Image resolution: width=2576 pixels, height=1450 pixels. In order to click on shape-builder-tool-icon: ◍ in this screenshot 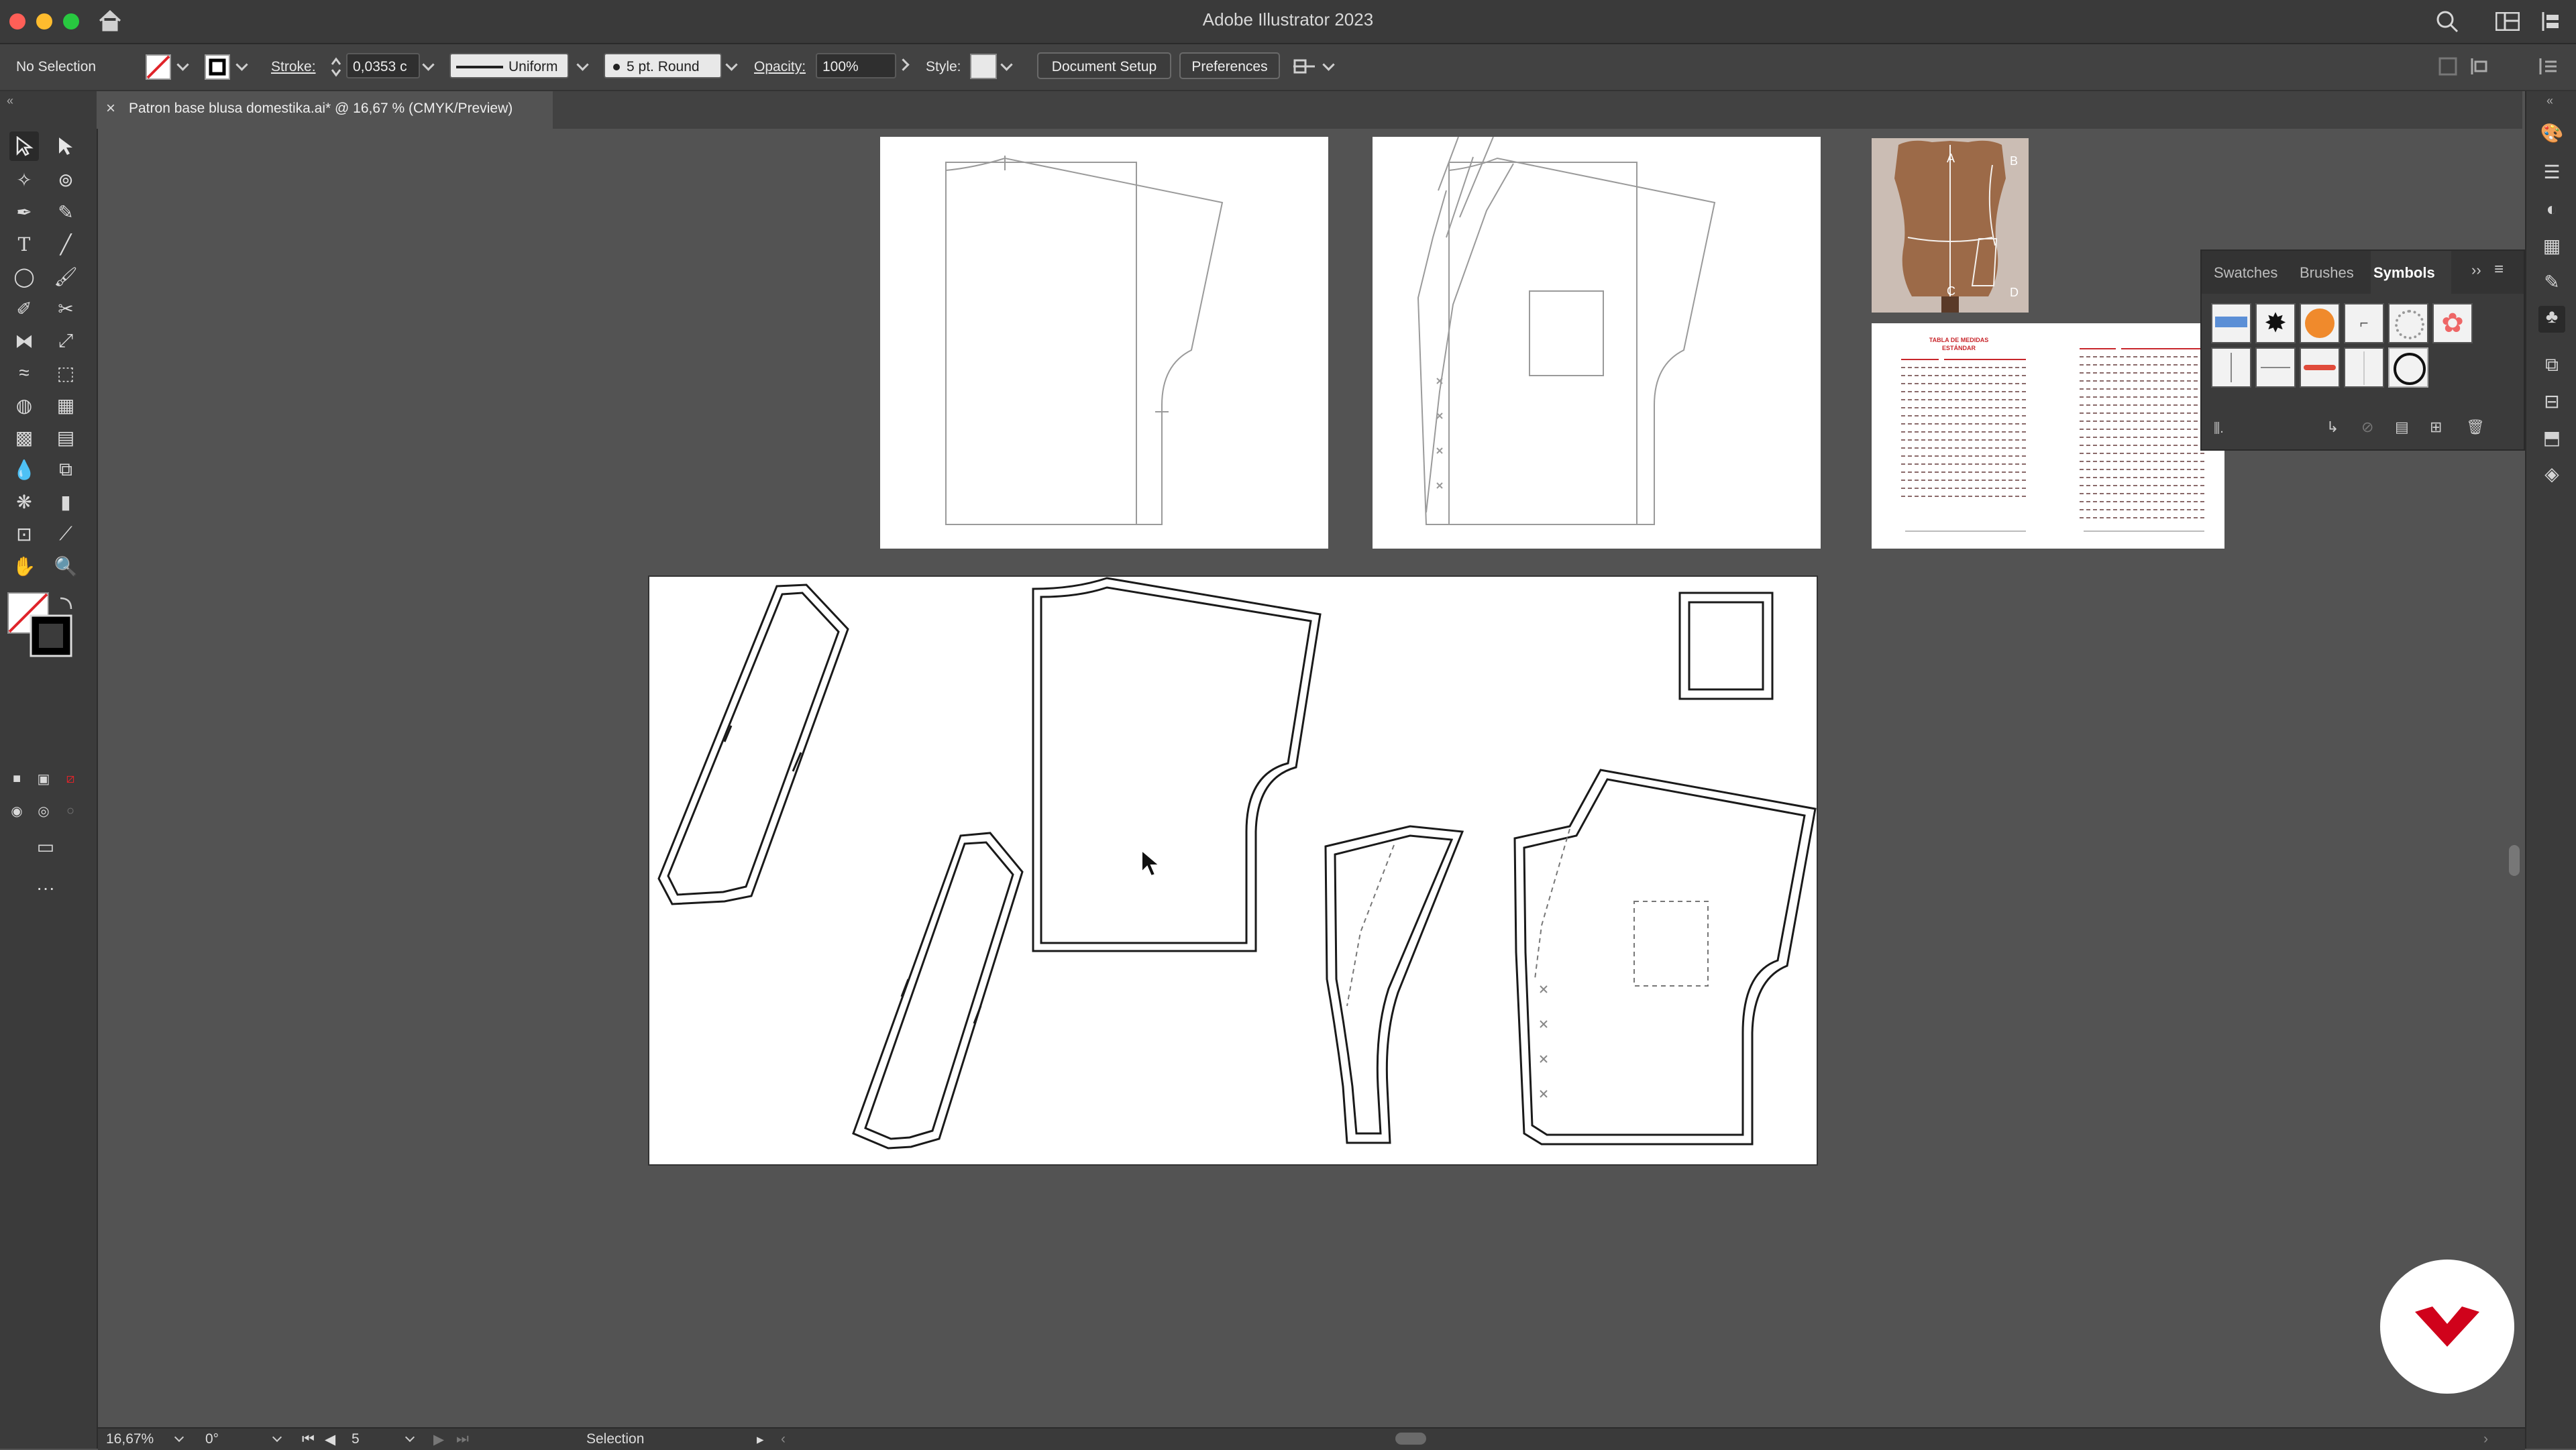, I will do `click(24, 405)`.